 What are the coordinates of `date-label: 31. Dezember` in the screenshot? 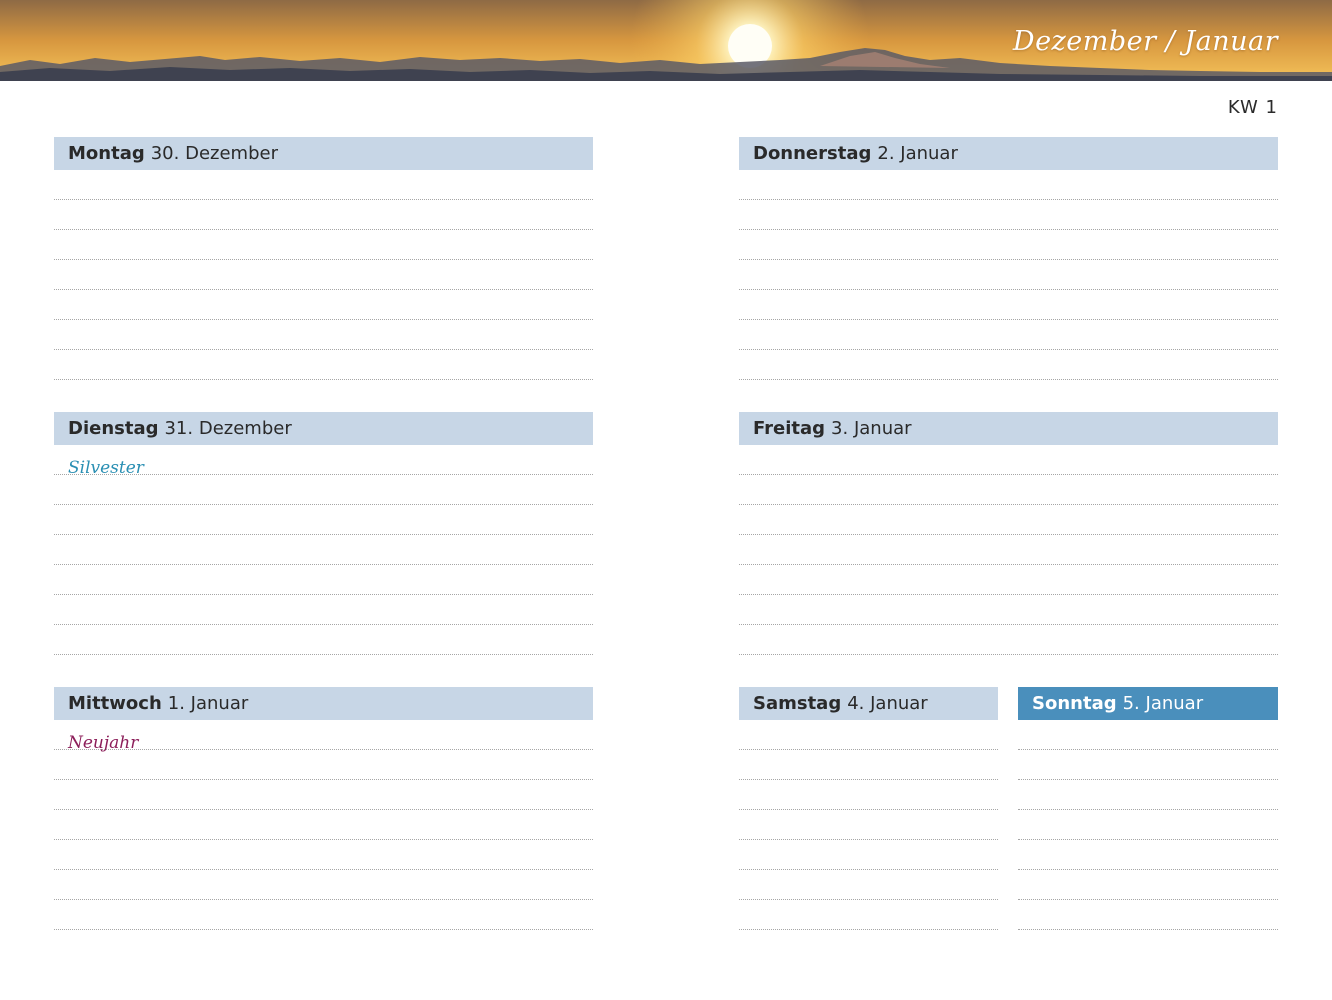 It's located at (228, 428).